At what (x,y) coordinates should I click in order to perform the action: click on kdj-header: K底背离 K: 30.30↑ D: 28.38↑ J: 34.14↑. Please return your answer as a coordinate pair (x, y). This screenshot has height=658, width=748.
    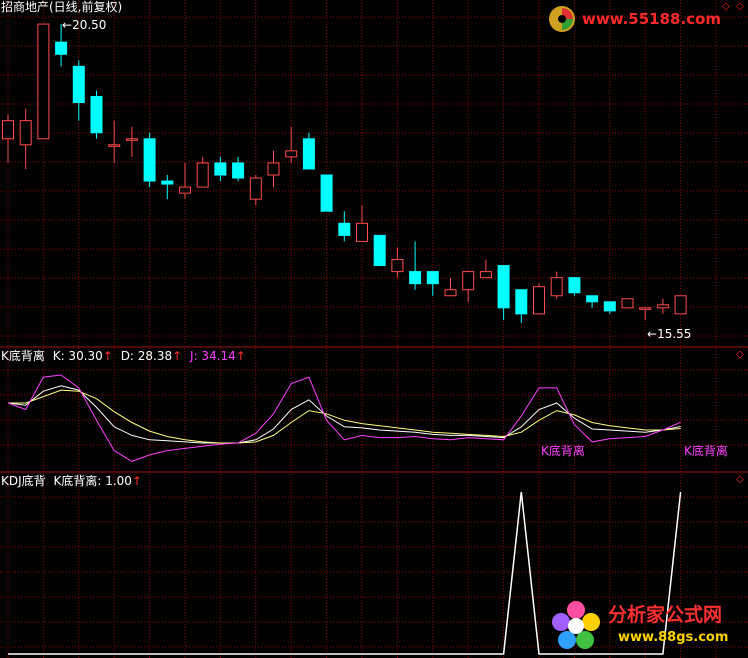
    Looking at the image, I should click on (123, 356).